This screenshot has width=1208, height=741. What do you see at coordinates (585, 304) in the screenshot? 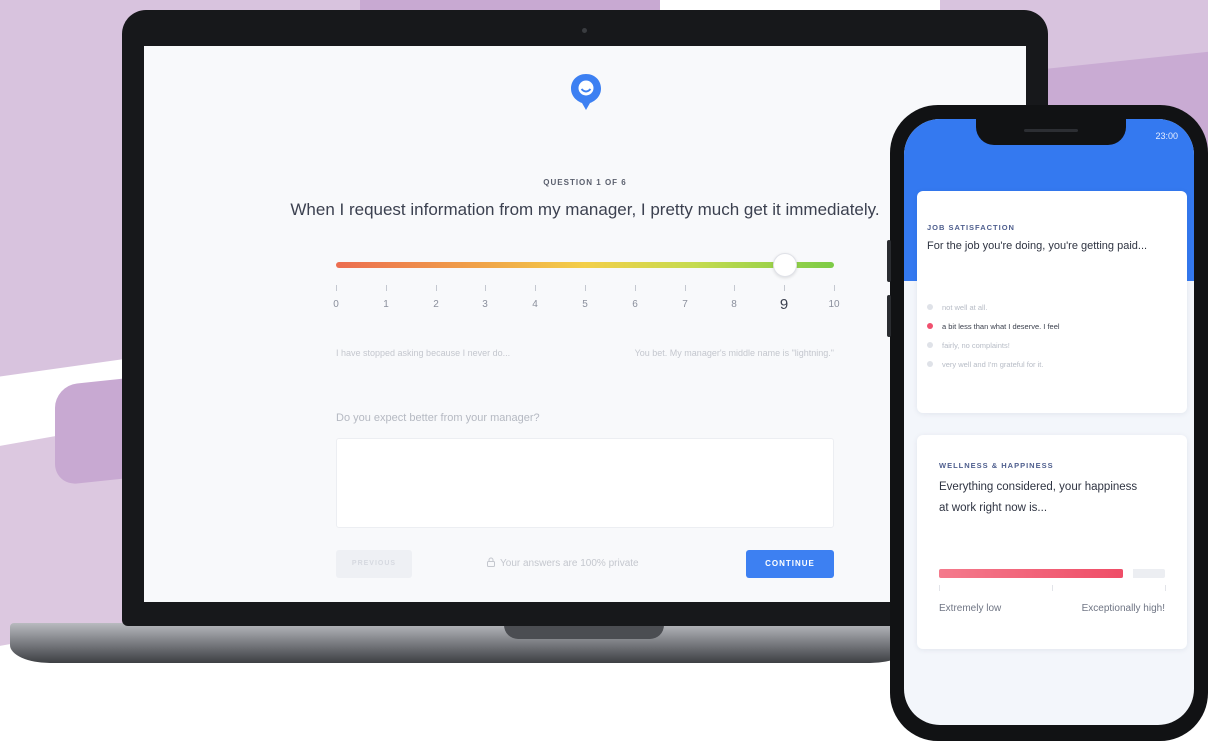
I see `slider-scale-number: 5` at bounding box center [585, 304].